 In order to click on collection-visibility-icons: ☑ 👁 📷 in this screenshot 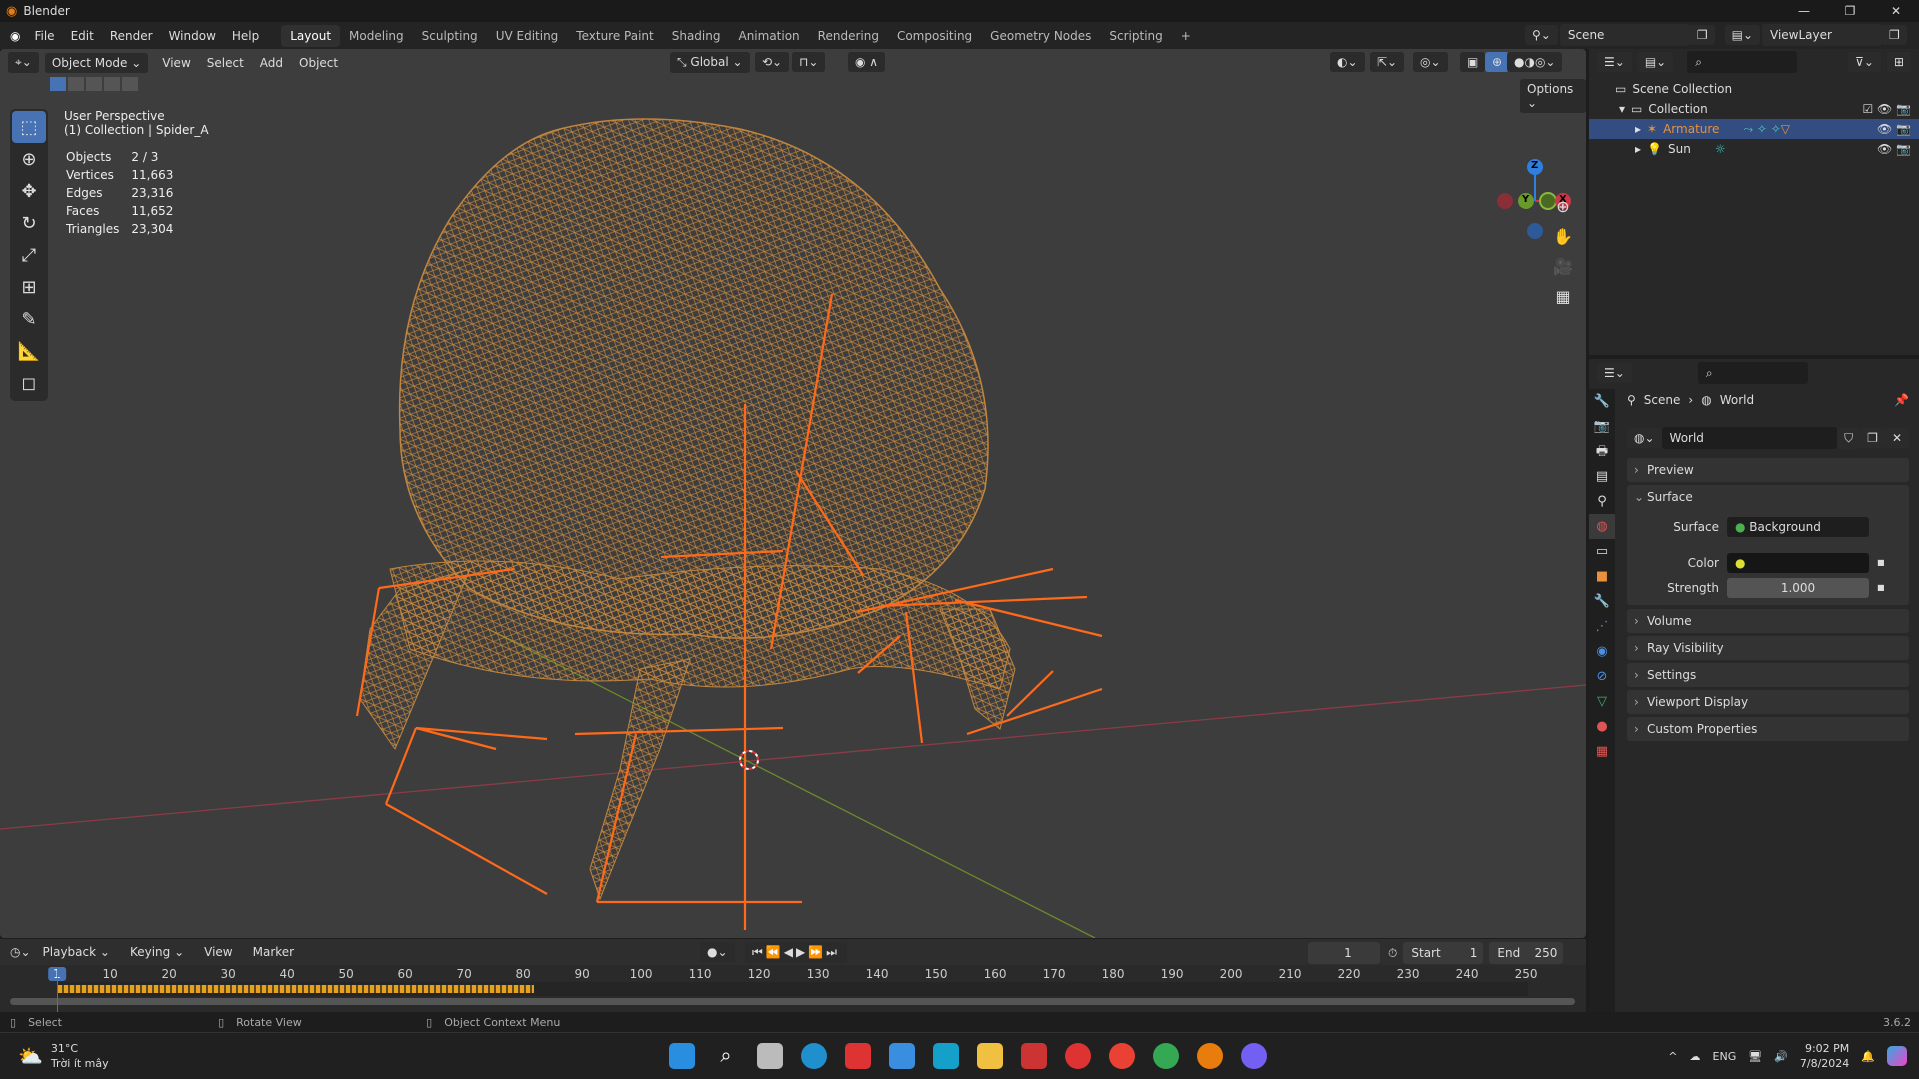, I will do `click(1886, 109)`.